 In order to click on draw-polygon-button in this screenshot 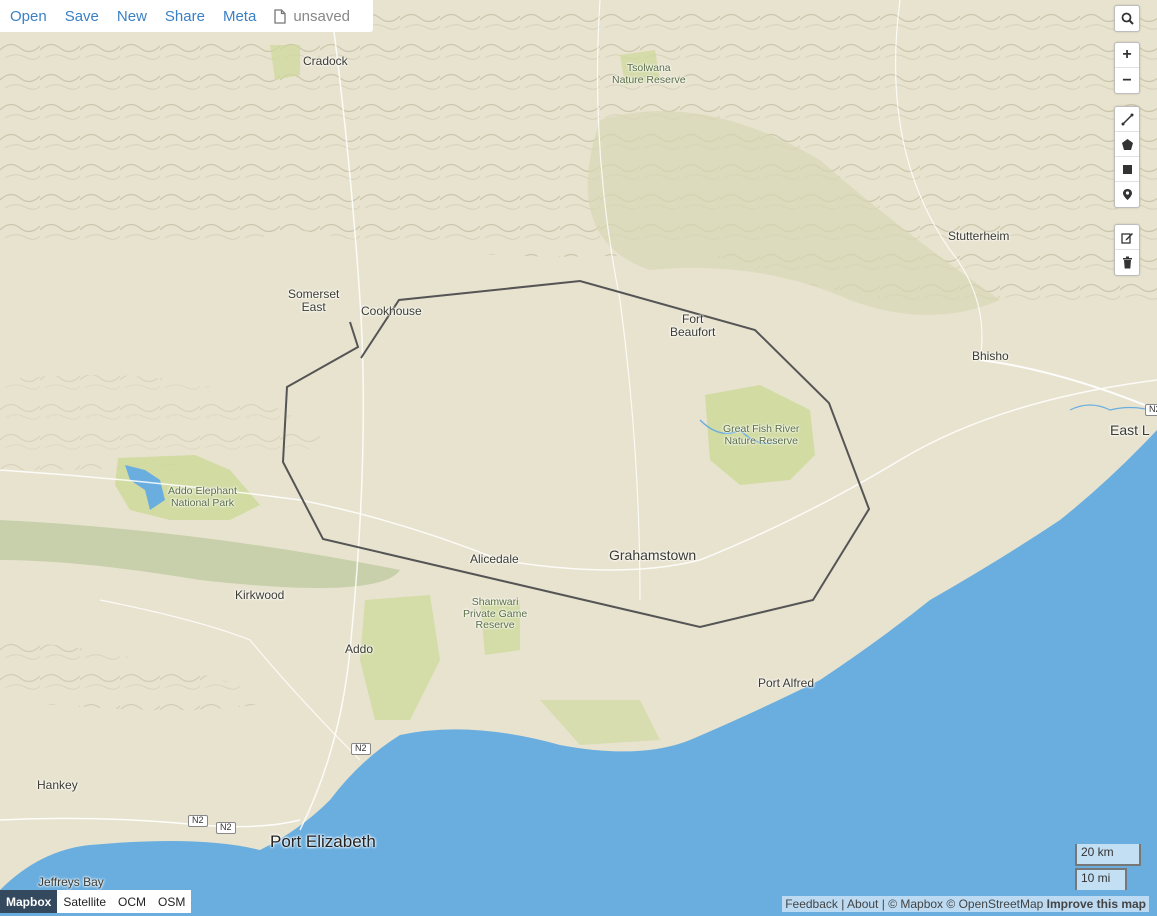, I will do `click(1127, 144)`.